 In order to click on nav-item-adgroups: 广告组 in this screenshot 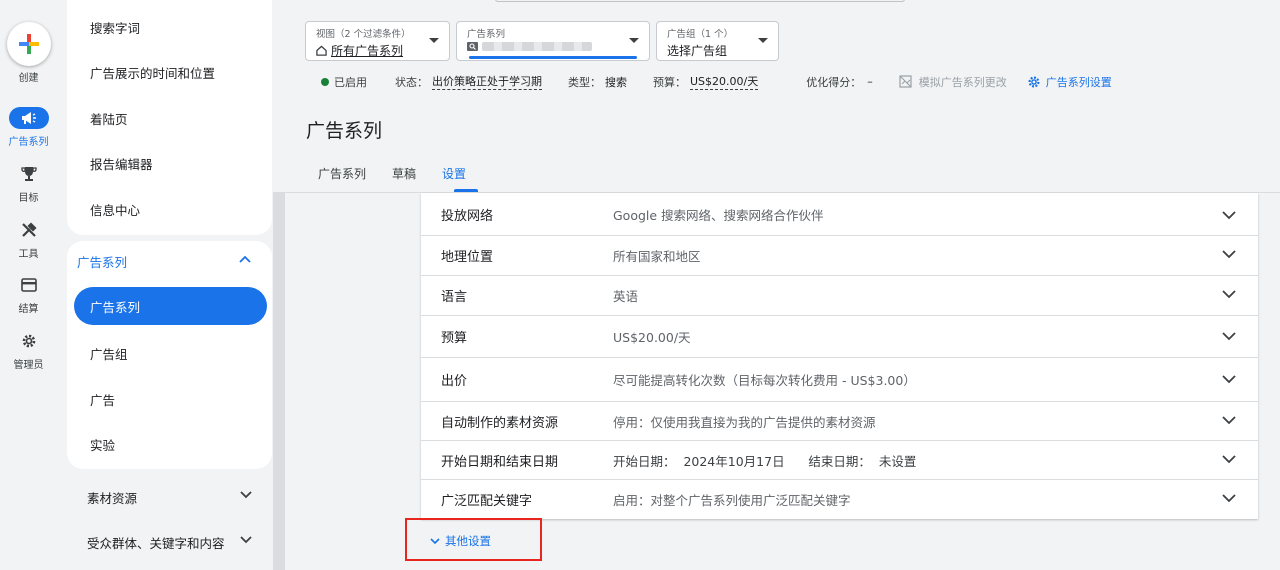, I will do `click(109, 353)`.